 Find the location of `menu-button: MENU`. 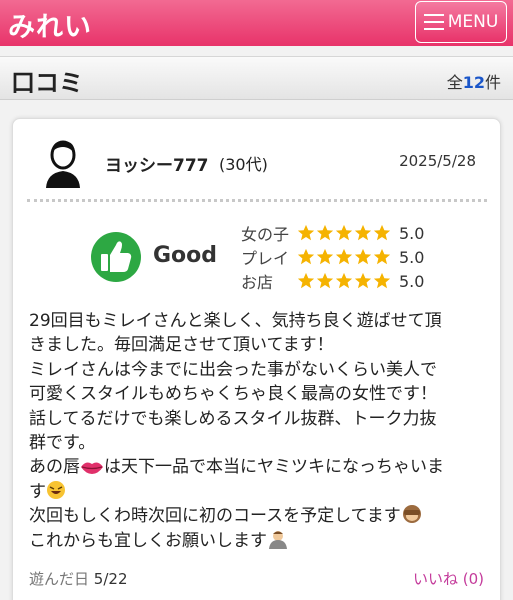

menu-button: MENU is located at coordinates (461, 22).